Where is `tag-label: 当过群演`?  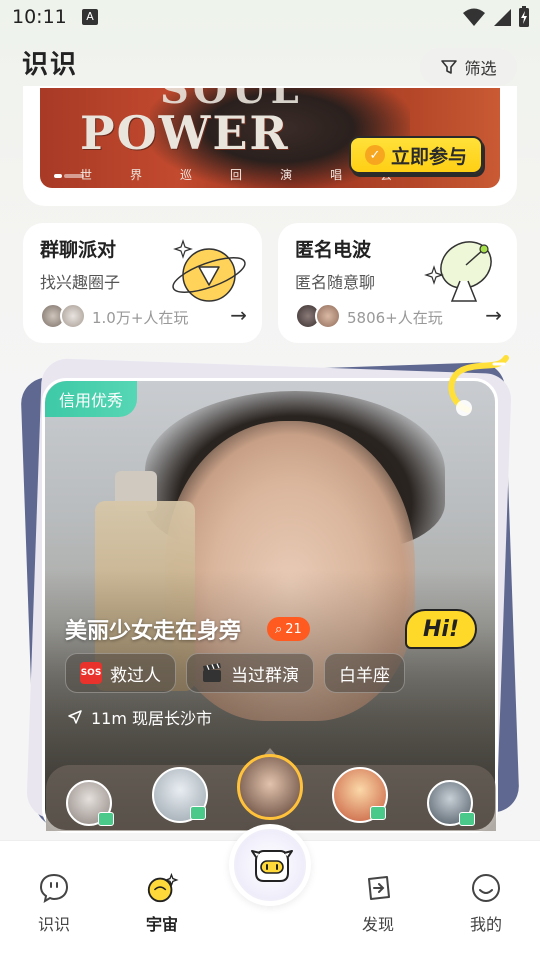
tag-label: 当过群演 is located at coordinates (265, 675).